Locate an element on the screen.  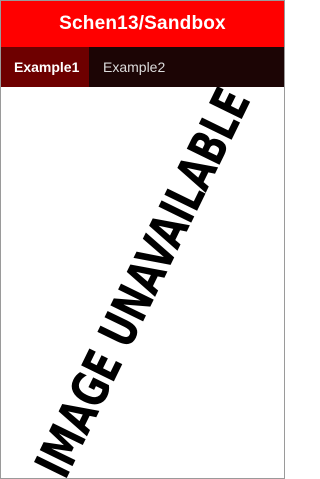
tab-example2: Example2 is located at coordinates (133, 67).